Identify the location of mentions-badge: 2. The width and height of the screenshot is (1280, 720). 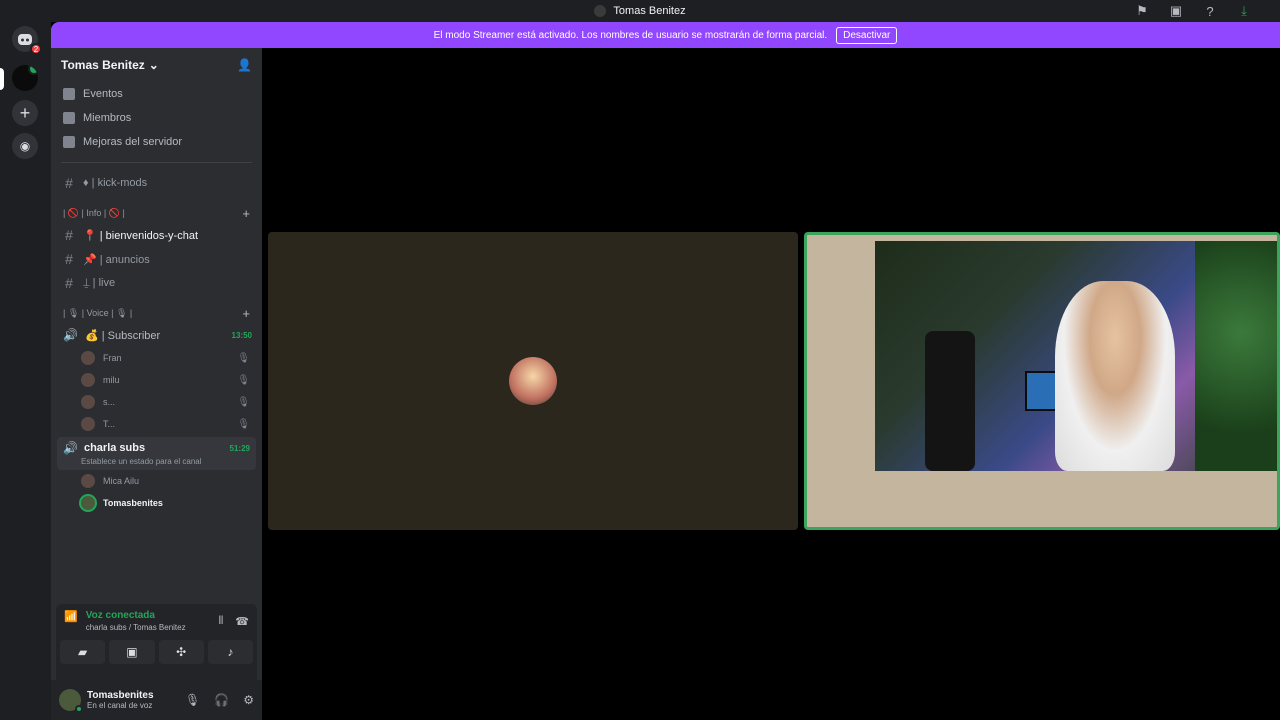
(36, 49).